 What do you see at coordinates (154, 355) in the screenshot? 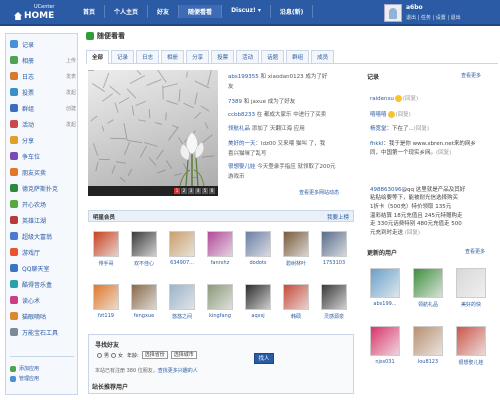
I see `province-select: 选择省份` at bounding box center [154, 355].